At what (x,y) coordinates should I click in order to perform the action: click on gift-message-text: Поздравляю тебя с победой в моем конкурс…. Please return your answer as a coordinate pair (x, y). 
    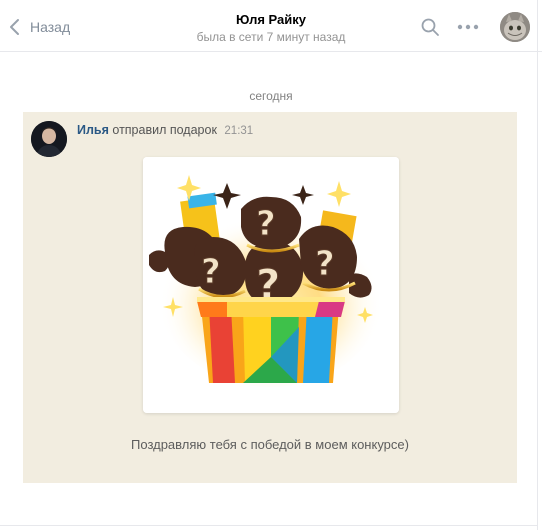
    Looking at the image, I should click on (270, 444).